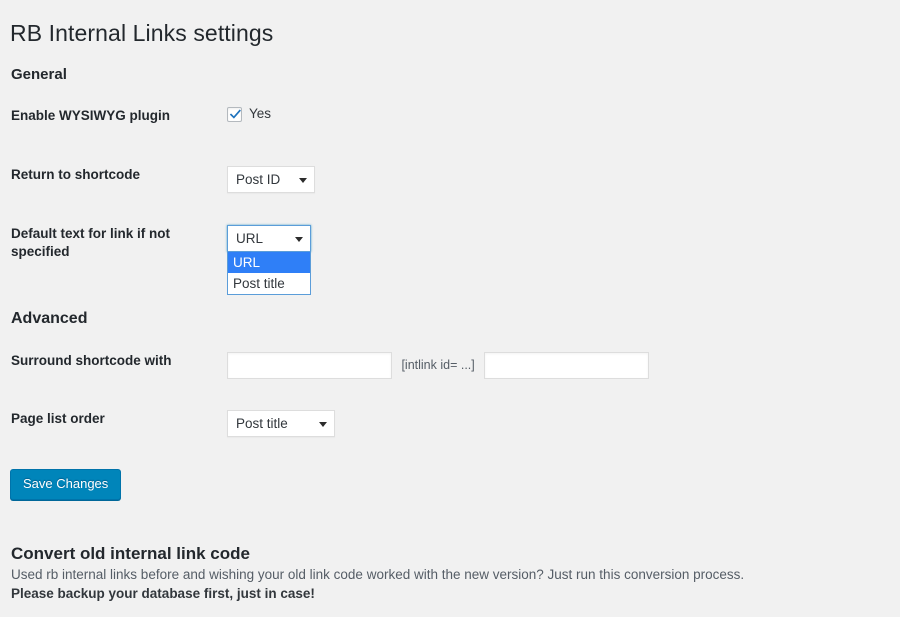 This screenshot has height=617, width=900. I want to click on enable-wysiwyg-checkbox-label: Yes, so click(260, 114).